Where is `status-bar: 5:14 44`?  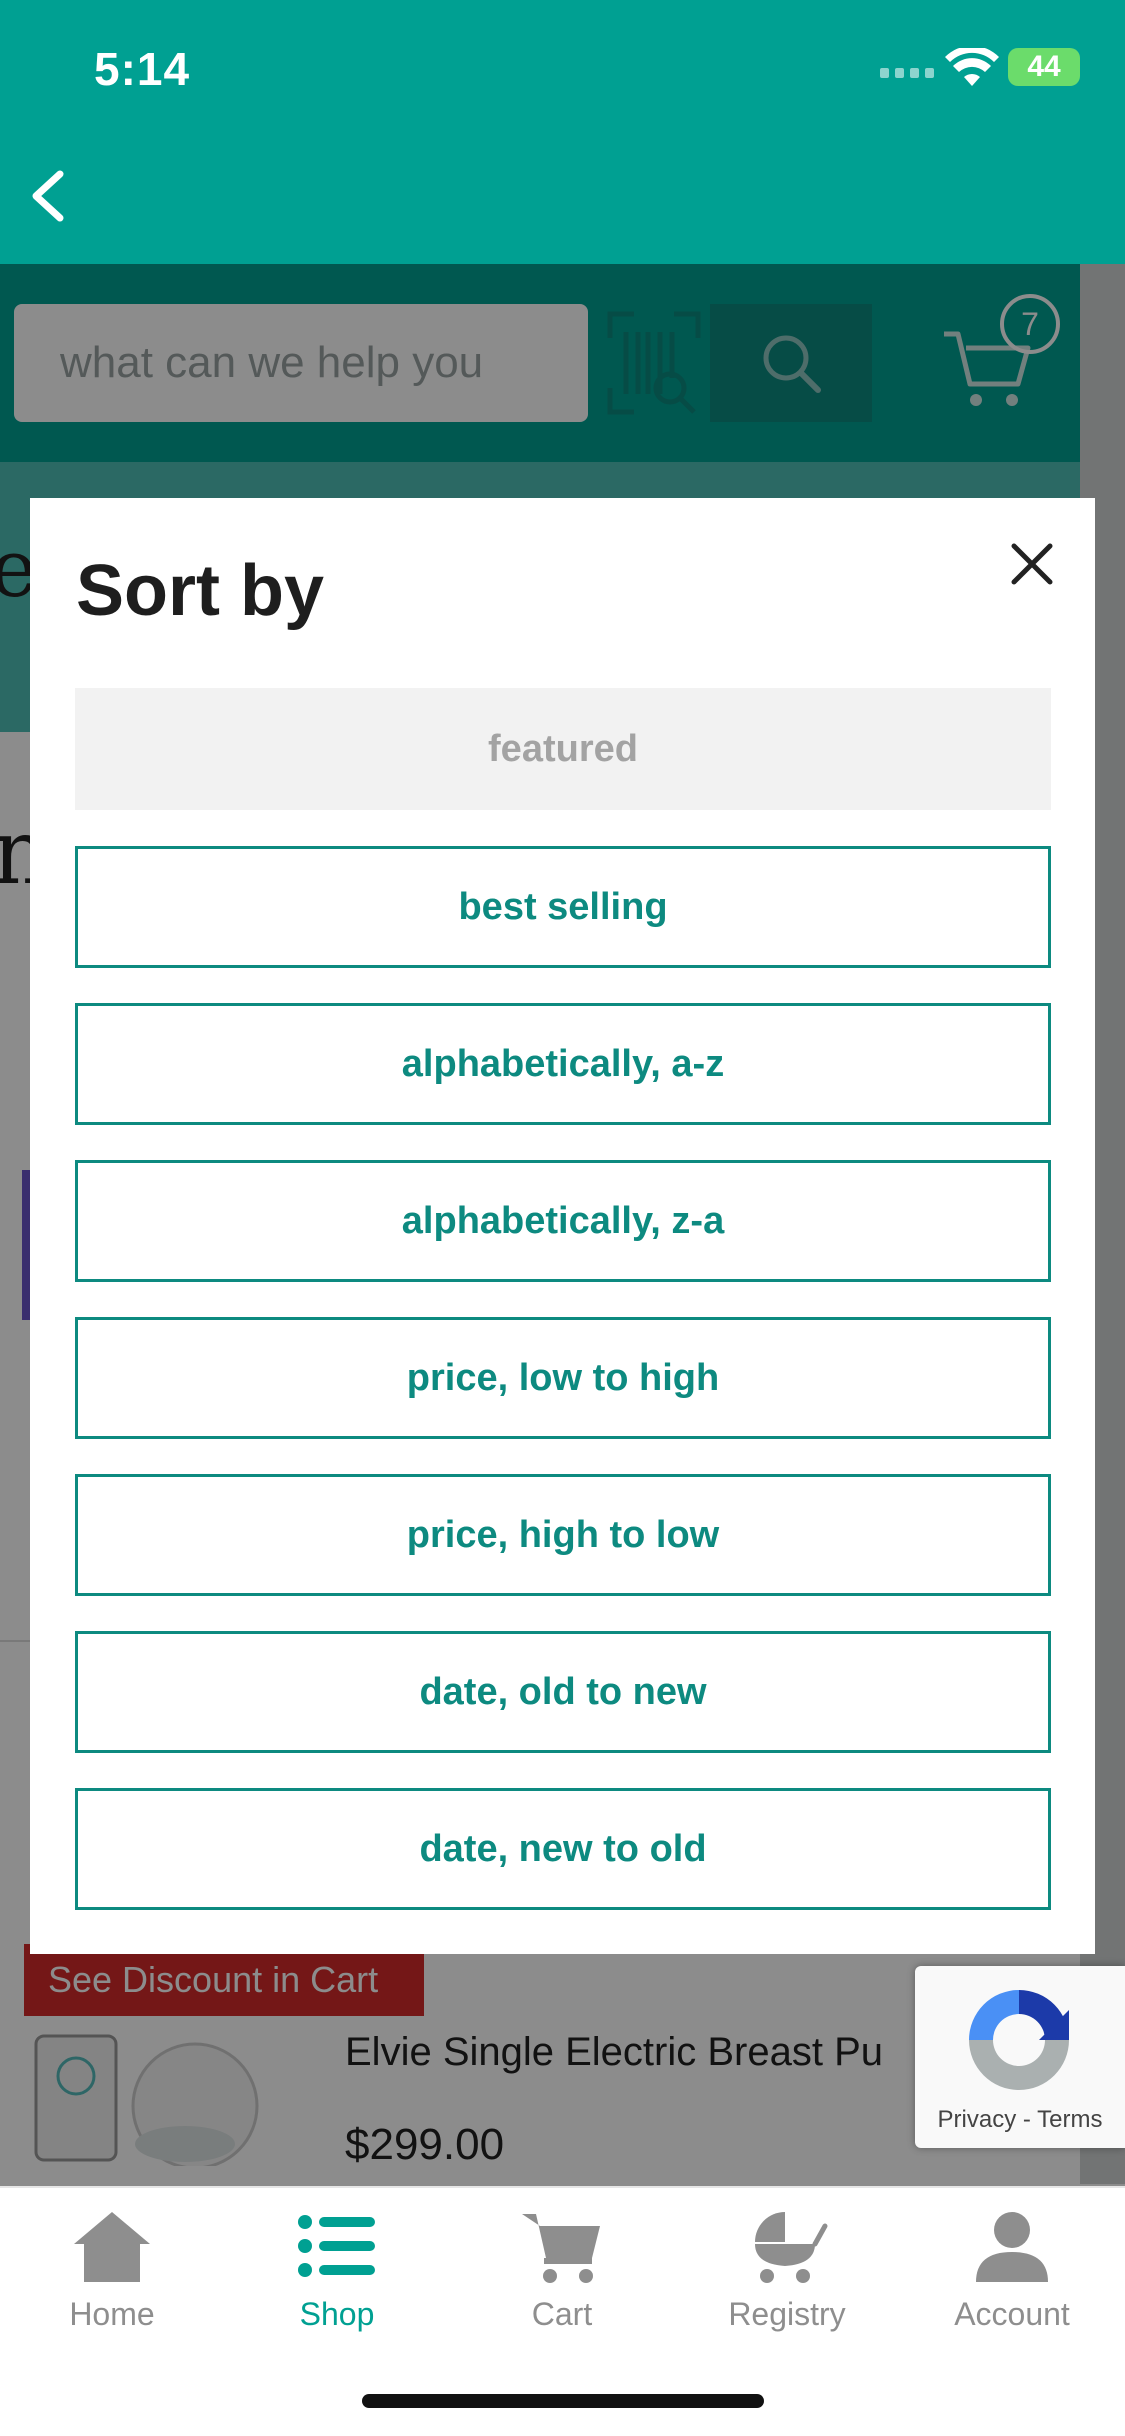
status-bar: 5:14 44 is located at coordinates (562, 66).